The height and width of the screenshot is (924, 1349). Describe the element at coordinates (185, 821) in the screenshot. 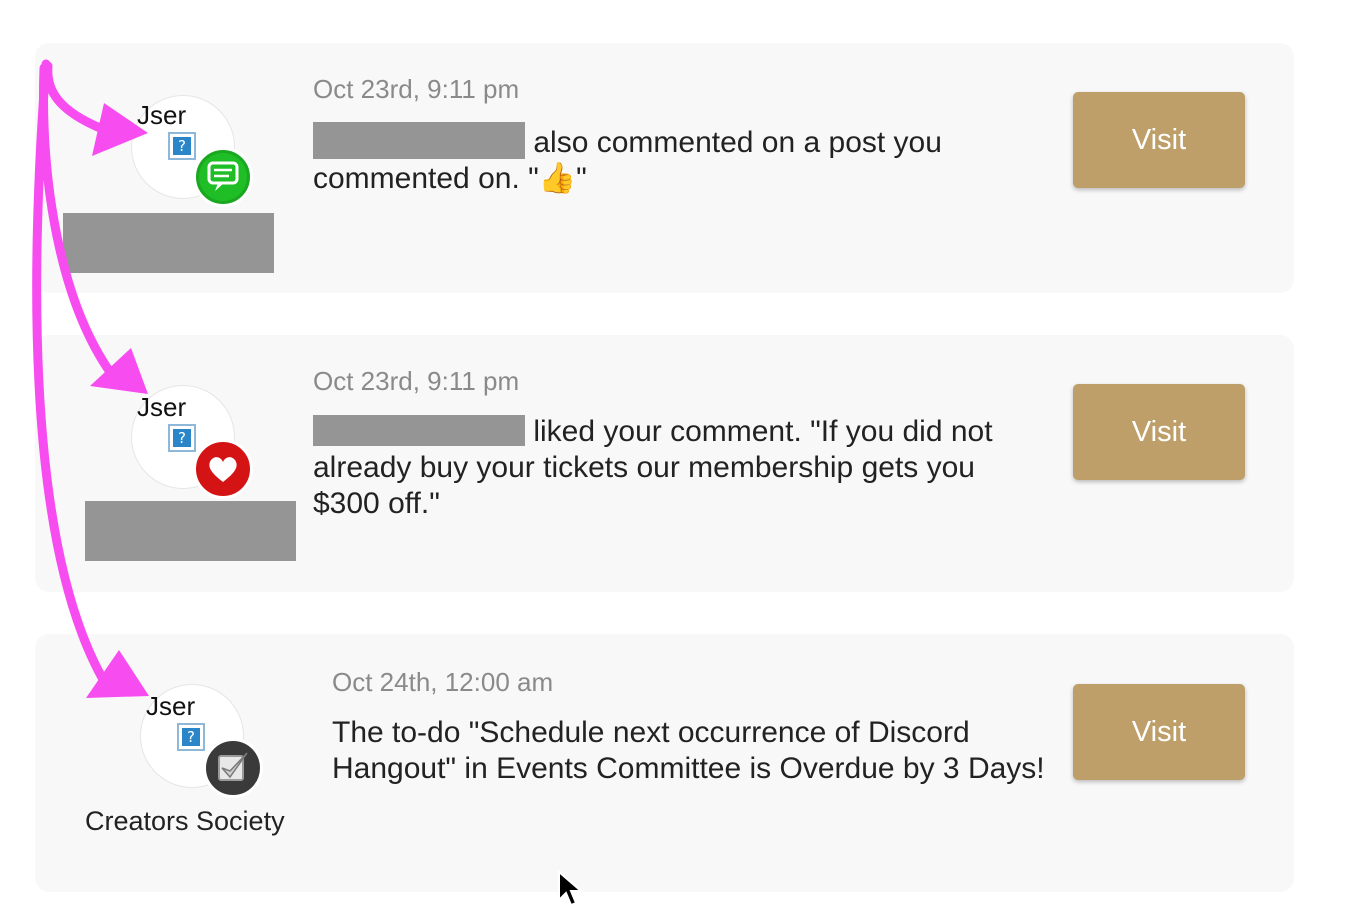

I see `group-name: Creators Society` at that location.